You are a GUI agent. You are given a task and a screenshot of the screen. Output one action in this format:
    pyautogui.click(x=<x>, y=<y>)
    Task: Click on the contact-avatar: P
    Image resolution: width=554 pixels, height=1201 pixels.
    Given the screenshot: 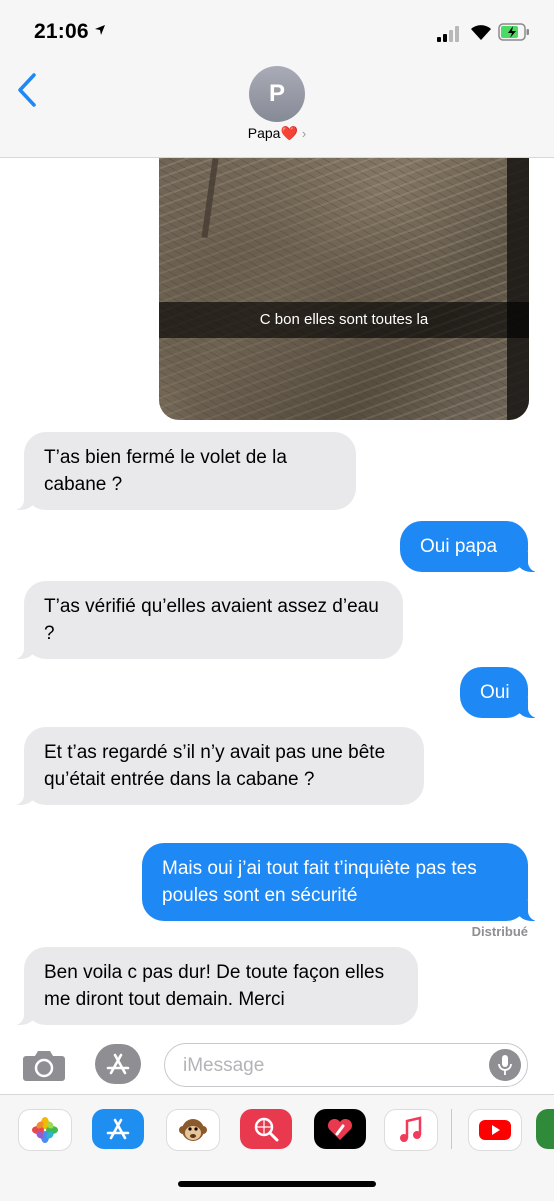 What is the action you would take?
    pyautogui.click(x=277, y=94)
    